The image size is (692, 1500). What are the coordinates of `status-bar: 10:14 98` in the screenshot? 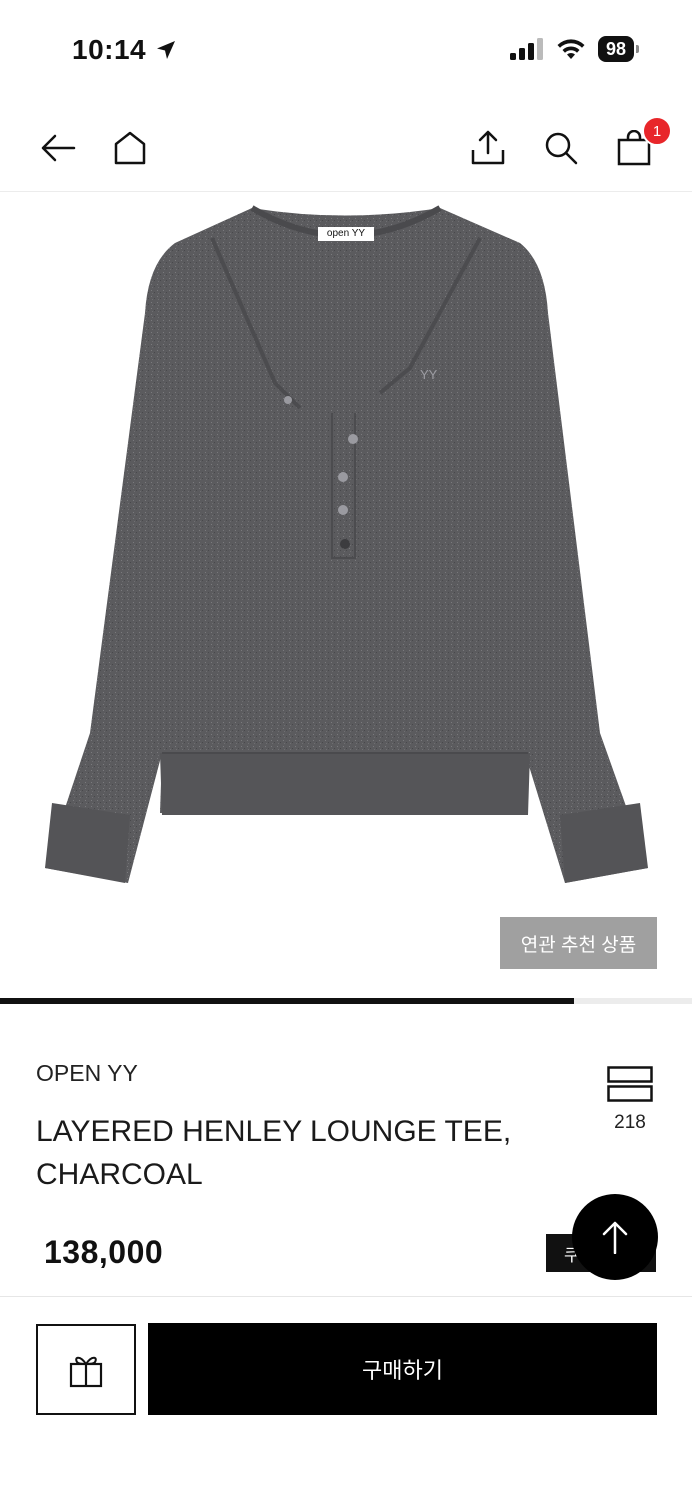 It's located at (346, 50).